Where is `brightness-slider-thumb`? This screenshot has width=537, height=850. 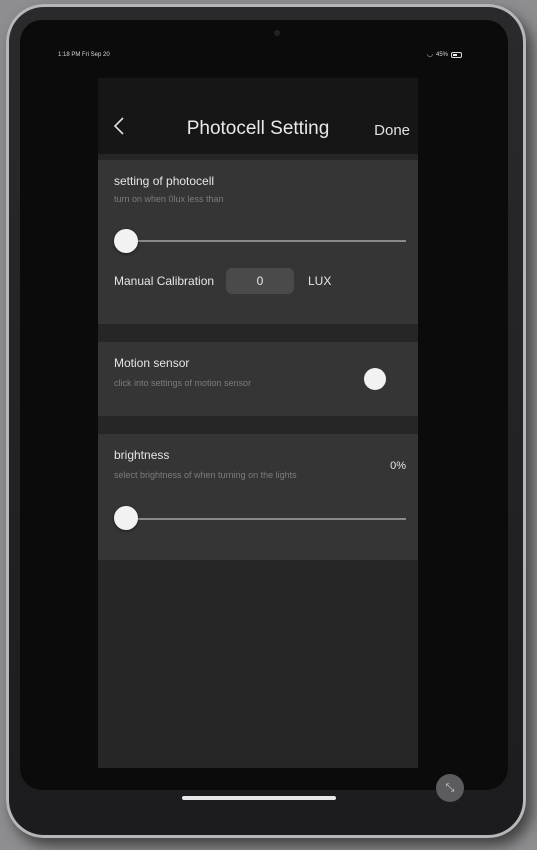
brightness-slider-thumb is located at coordinates (126, 518).